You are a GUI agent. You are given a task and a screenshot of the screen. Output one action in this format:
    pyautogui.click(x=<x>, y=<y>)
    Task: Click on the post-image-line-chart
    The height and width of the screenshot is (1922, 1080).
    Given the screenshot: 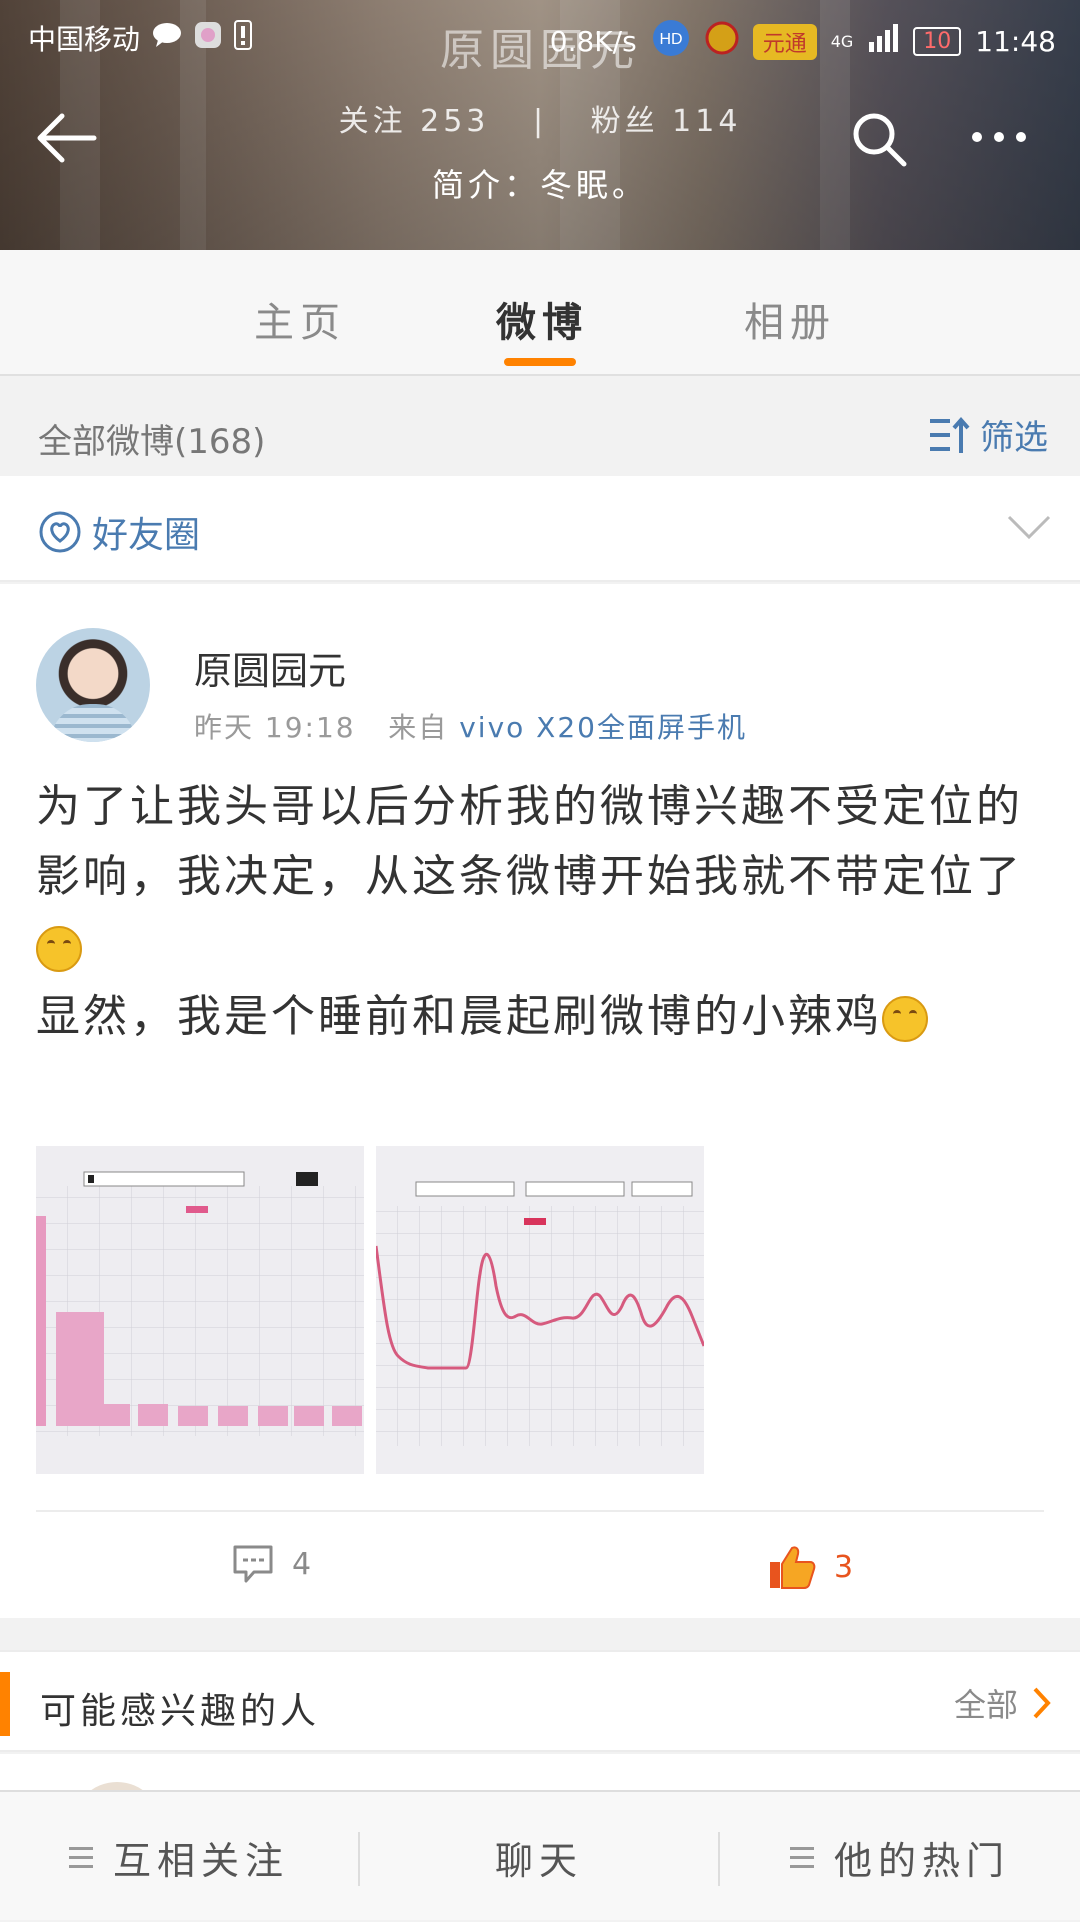 What is the action you would take?
    pyautogui.click(x=540, y=1310)
    